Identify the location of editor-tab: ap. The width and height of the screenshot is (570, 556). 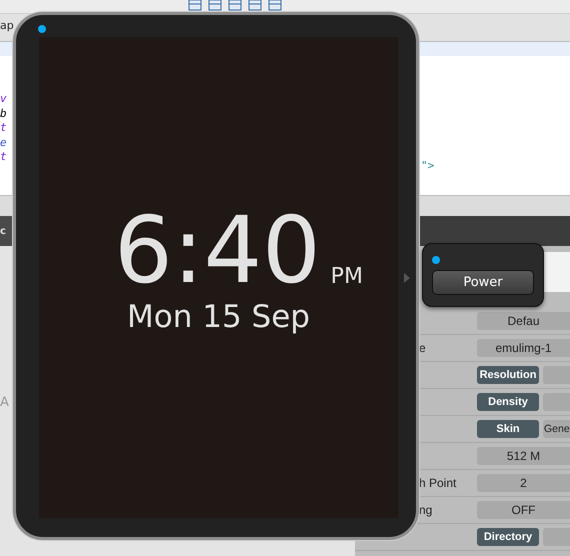
(7, 25).